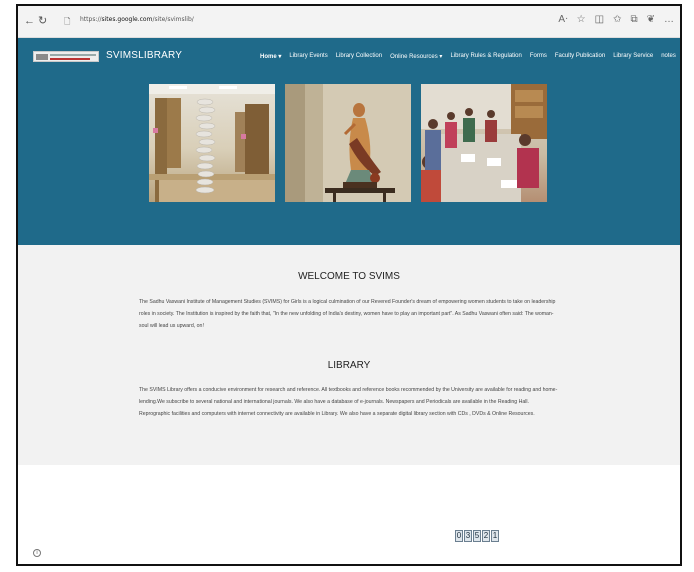  Describe the element at coordinates (67, 22) in the screenshot. I see `page-info-icon: 🗋` at that location.